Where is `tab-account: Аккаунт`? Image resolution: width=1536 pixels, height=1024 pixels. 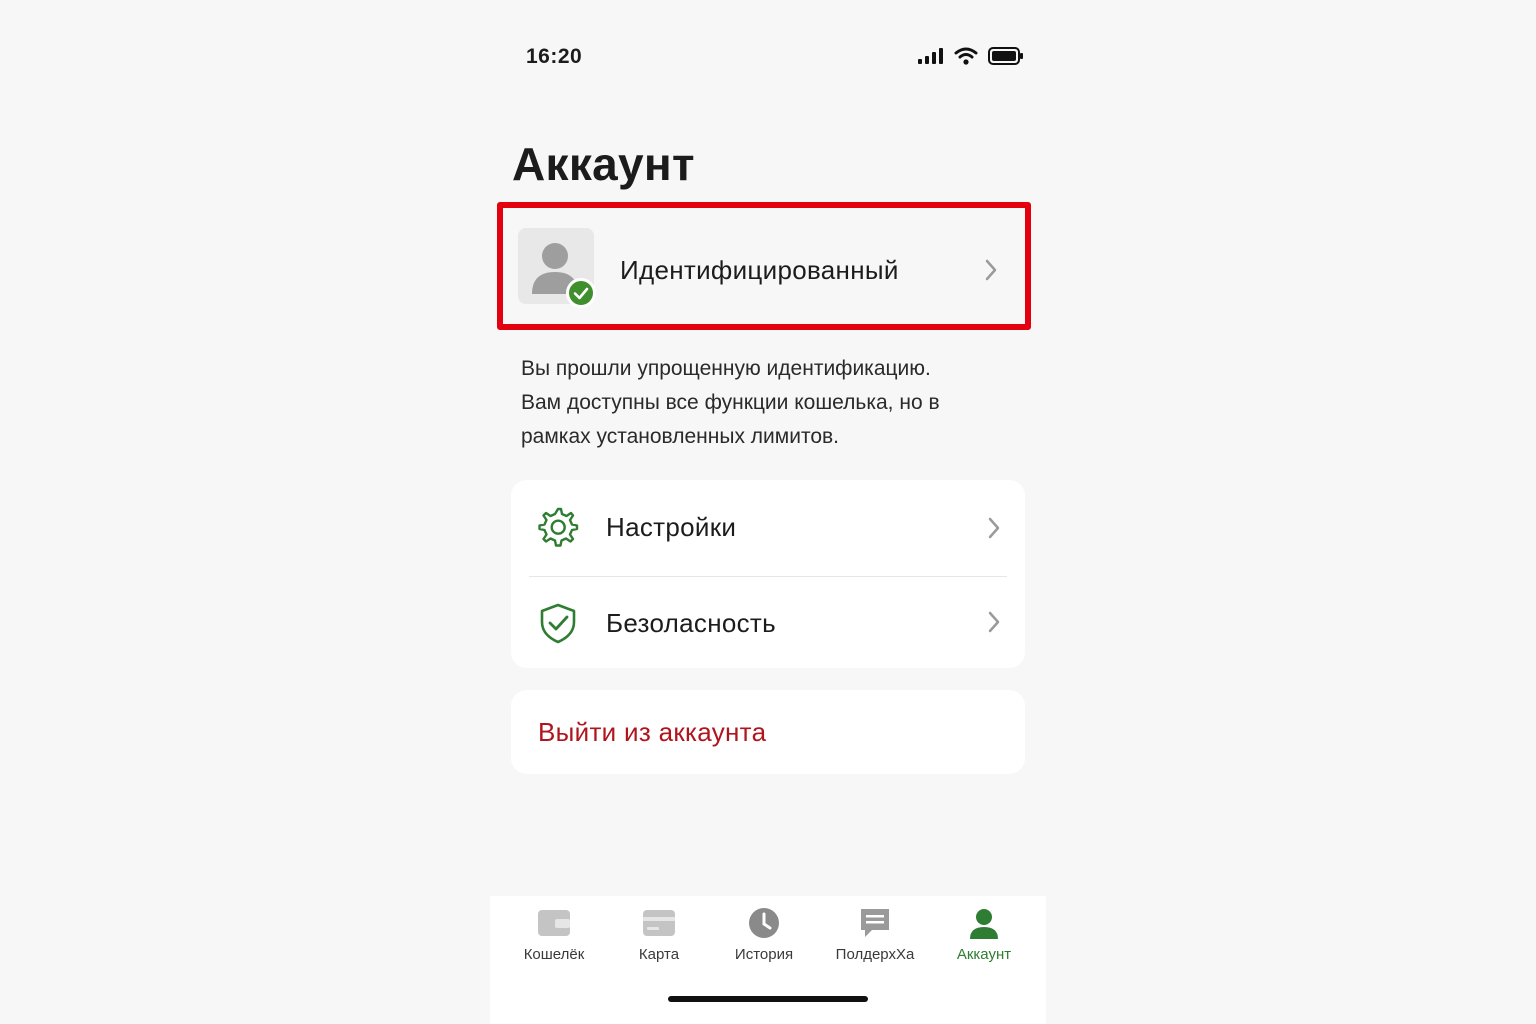
tab-account: Аккаунт is located at coordinates (984, 934).